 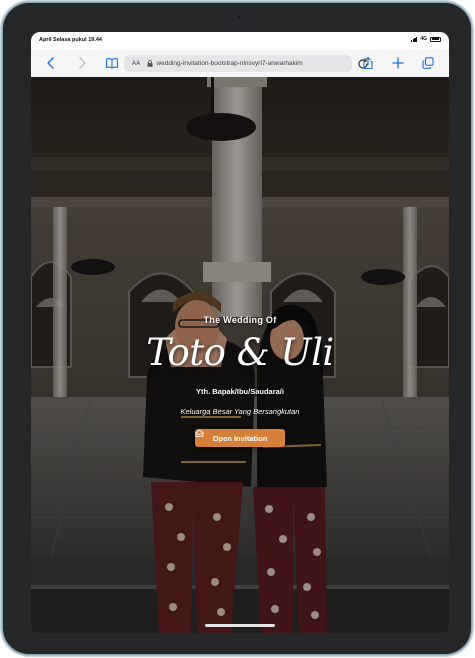 I want to click on bookmarks-button, so click(x=112, y=63).